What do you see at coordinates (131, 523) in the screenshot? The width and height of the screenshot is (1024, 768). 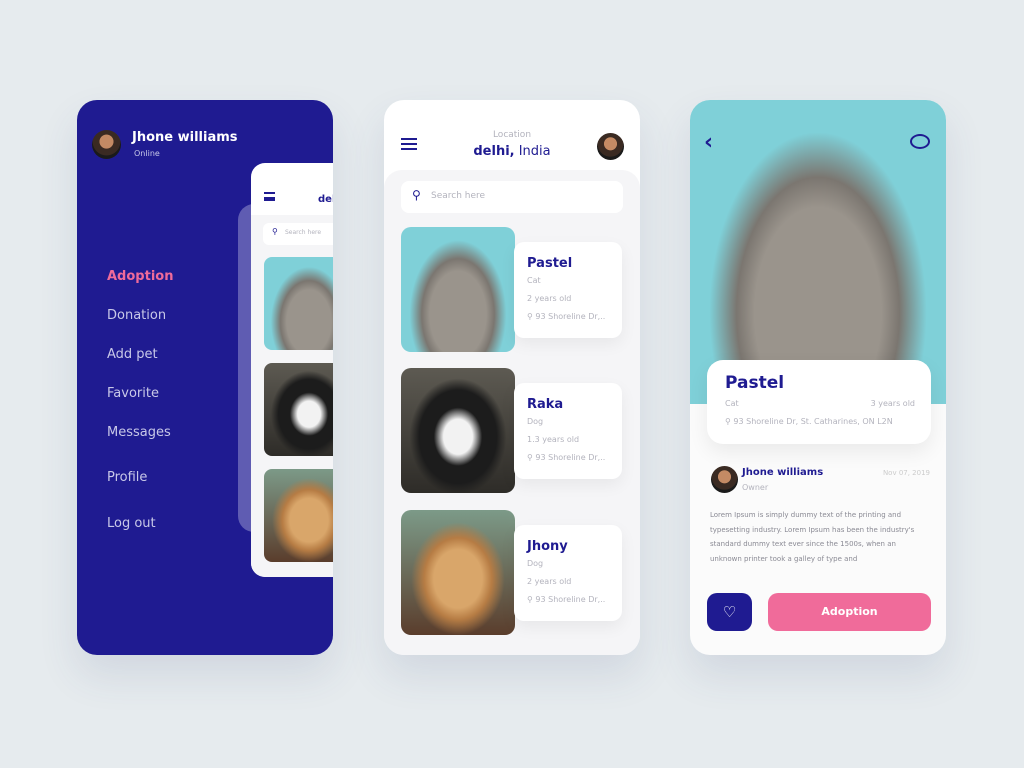 I see `menu-item-logout: Log out` at bounding box center [131, 523].